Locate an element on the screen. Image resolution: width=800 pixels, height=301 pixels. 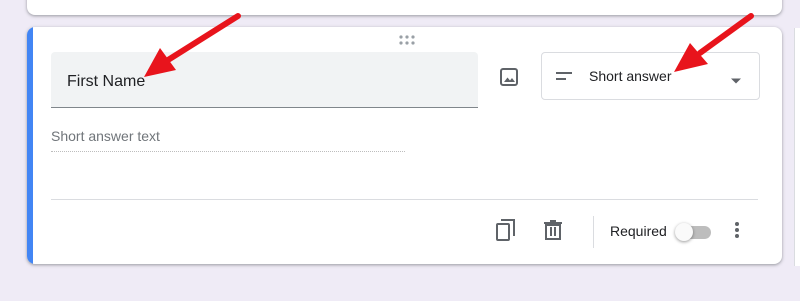
question-title-text: First Name is located at coordinates (106, 81).